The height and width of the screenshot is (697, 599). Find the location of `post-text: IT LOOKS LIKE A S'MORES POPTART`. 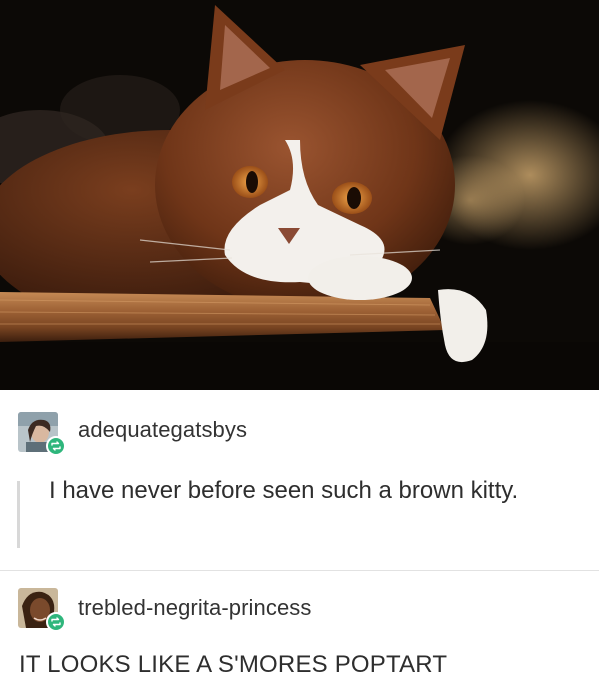

post-text: IT LOOKS LIKE A S'MORES POPTART is located at coordinates (233, 664).